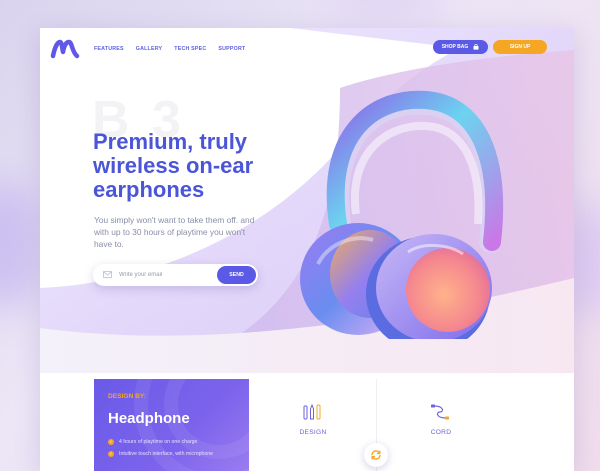  I want to click on design-tools-icon, so click(312, 411).